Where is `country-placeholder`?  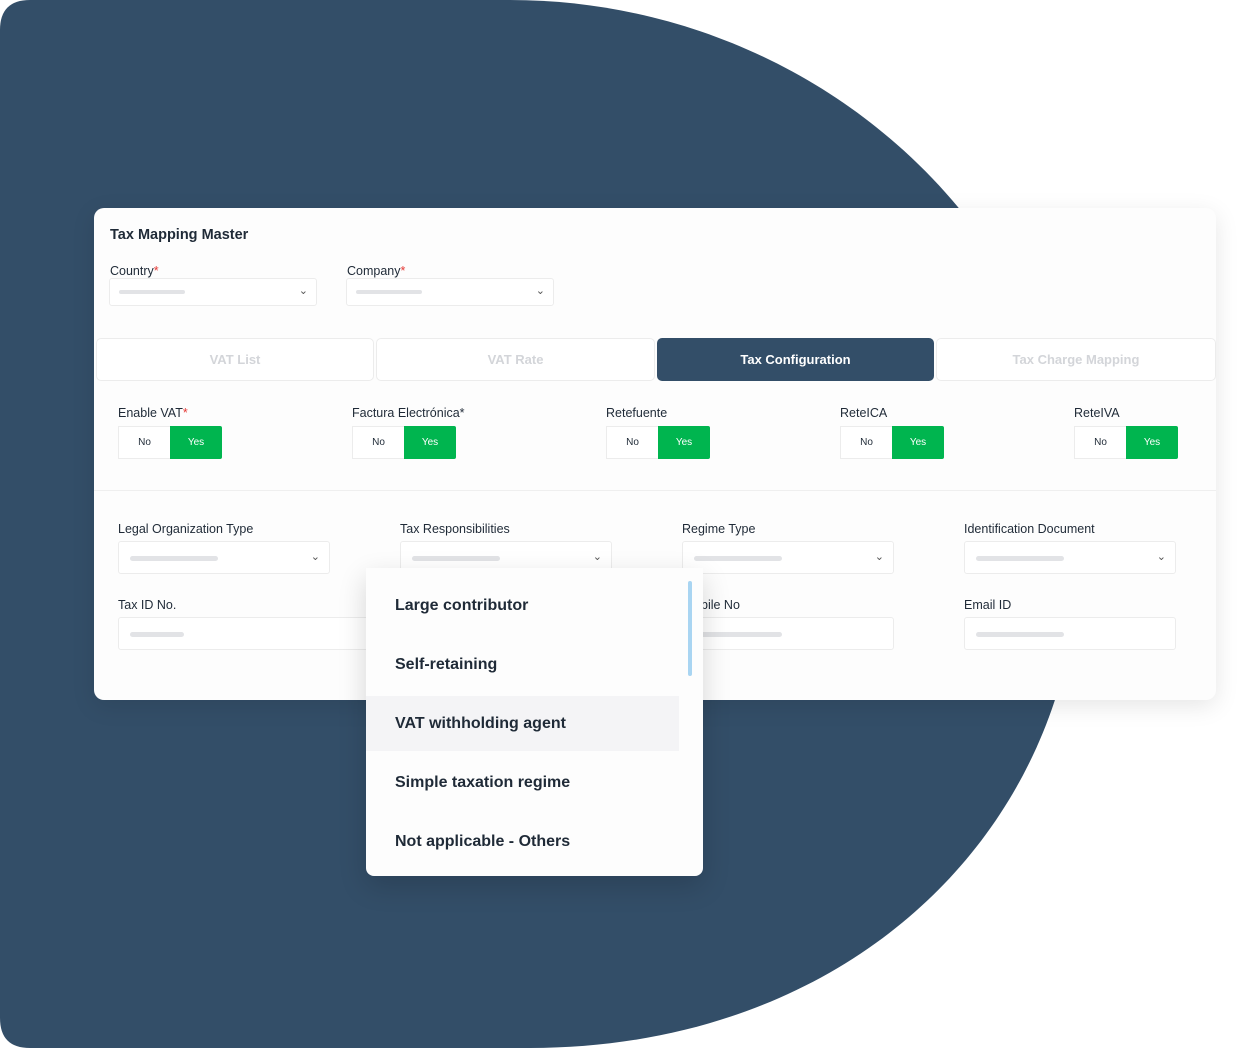 country-placeholder is located at coordinates (152, 292).